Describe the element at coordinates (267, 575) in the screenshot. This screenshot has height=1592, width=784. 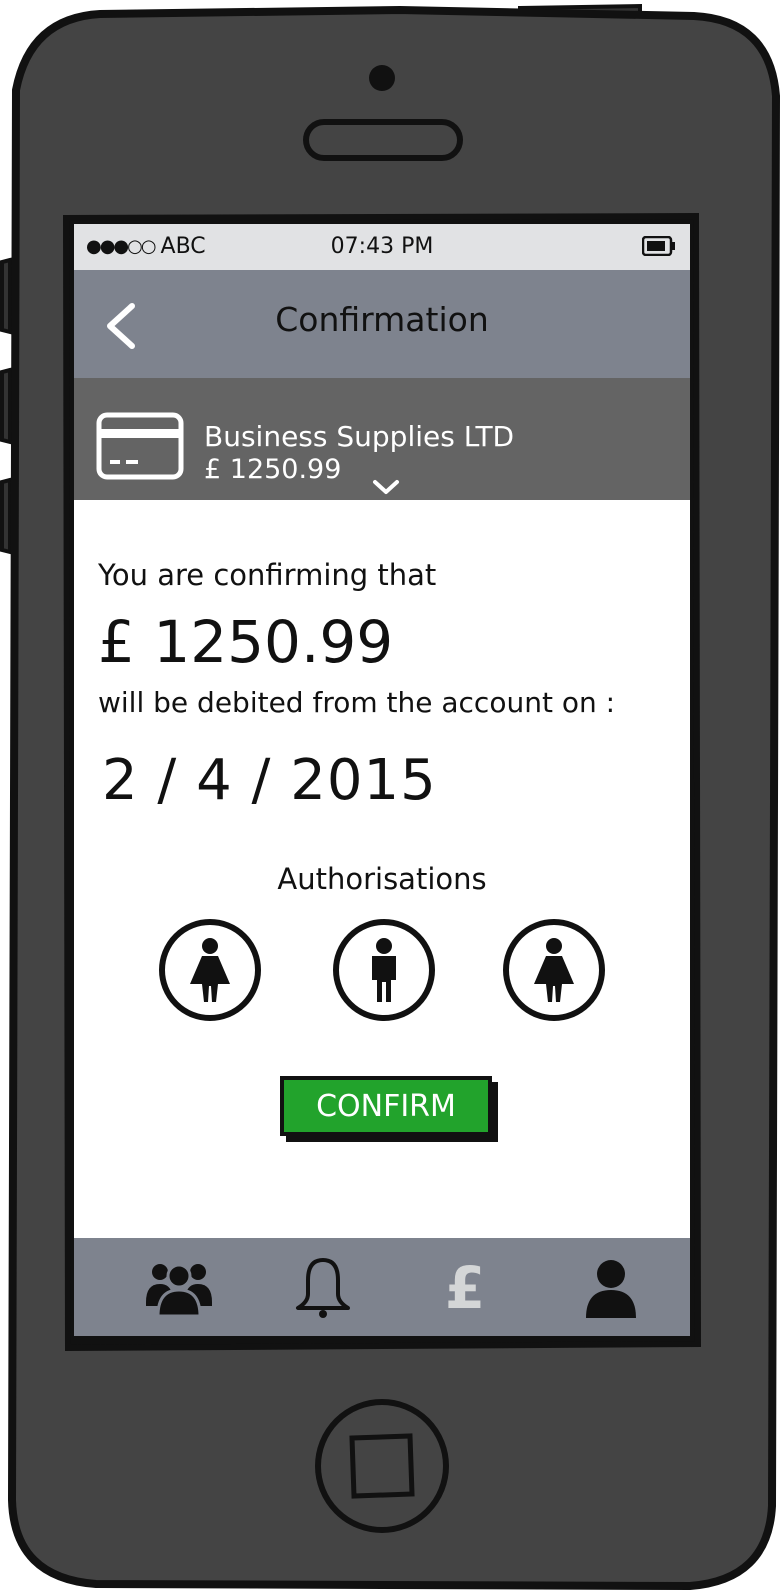
I see `confirmation-lead-text: You are confirming that` at that location.